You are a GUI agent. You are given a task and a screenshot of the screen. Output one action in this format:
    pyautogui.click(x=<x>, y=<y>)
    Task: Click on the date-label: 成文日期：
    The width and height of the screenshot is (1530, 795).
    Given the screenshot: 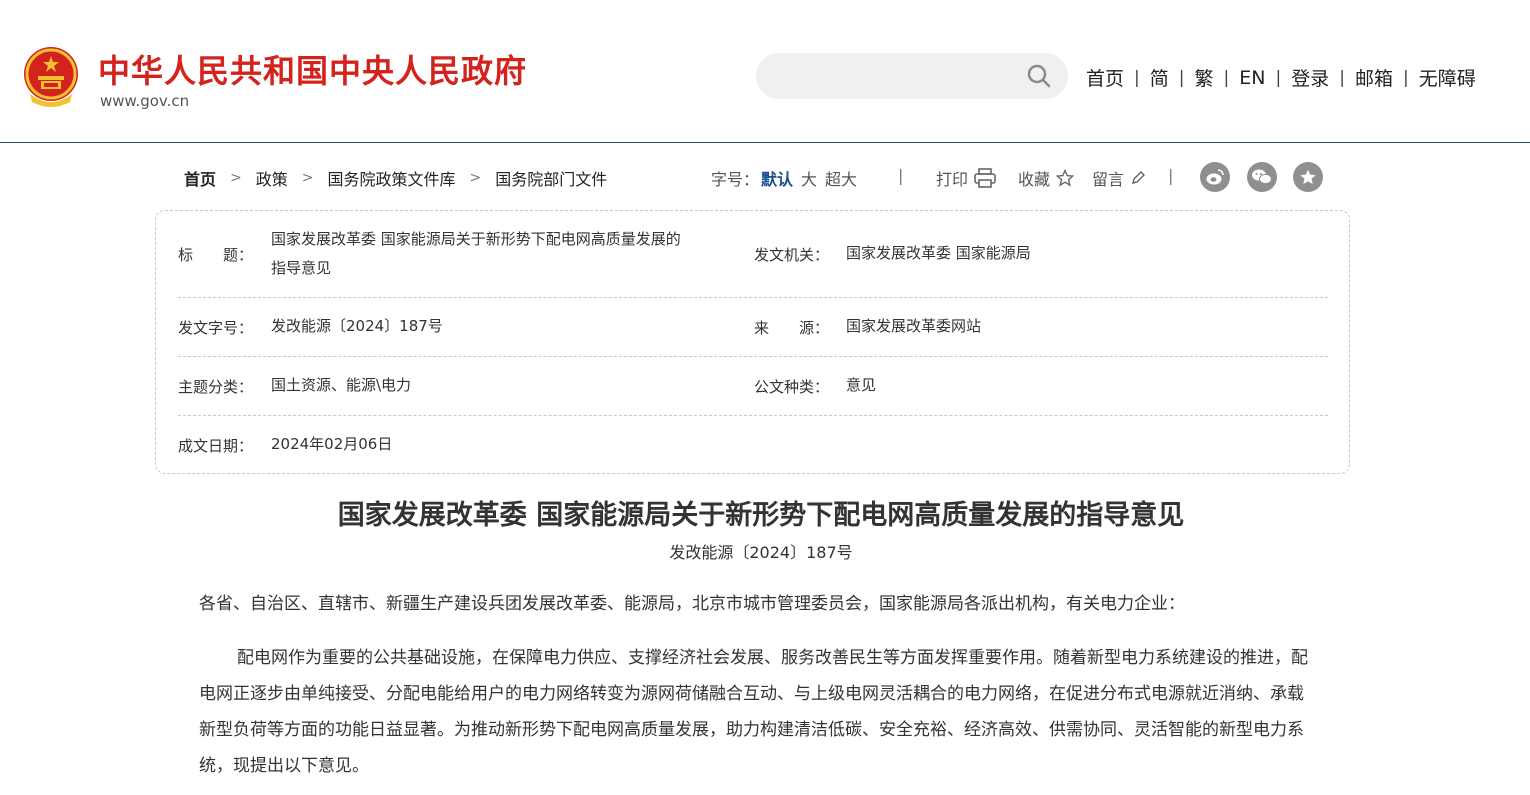 What is the action you would take?
    pyautogui.click(x=216, y=446)
    